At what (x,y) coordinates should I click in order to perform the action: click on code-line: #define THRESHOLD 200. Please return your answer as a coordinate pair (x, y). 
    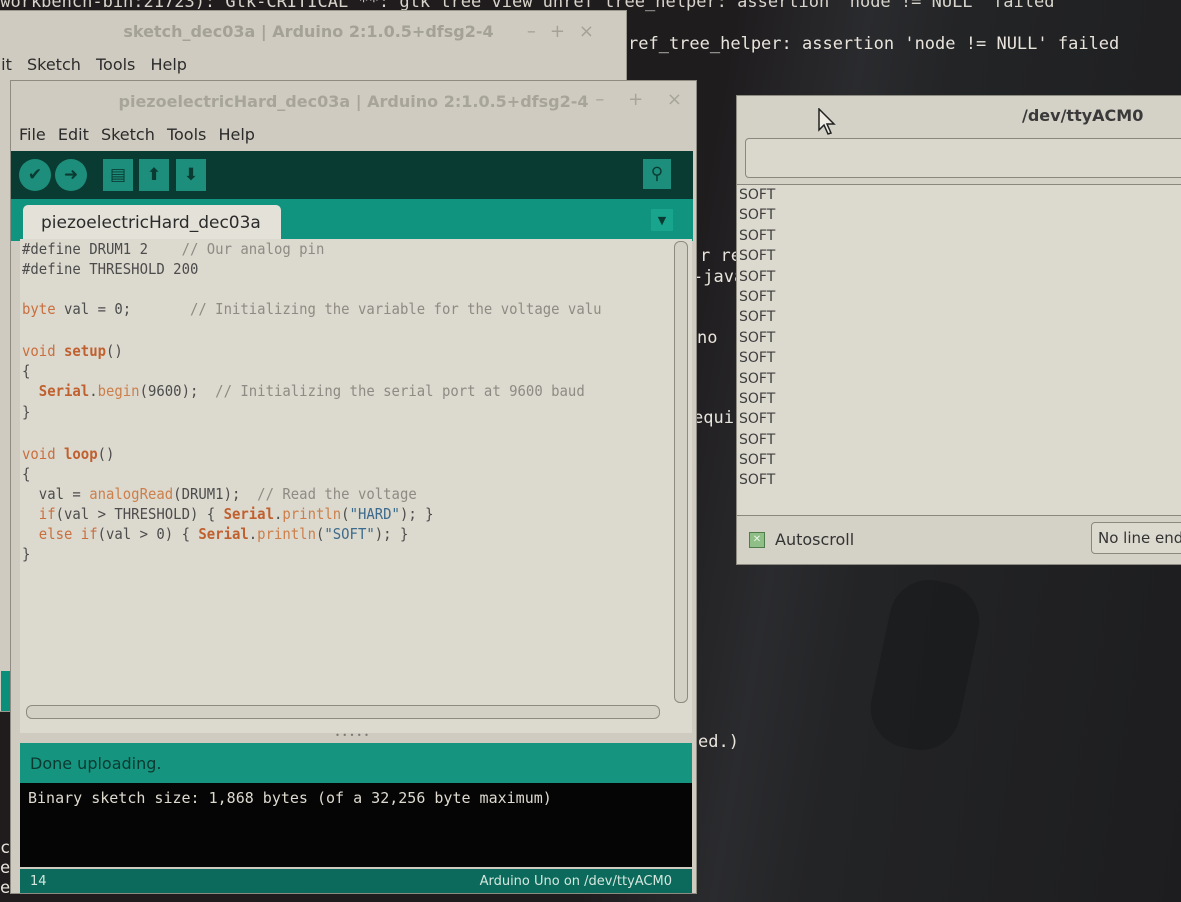
    Looking at the image, I should click on (110, 269).